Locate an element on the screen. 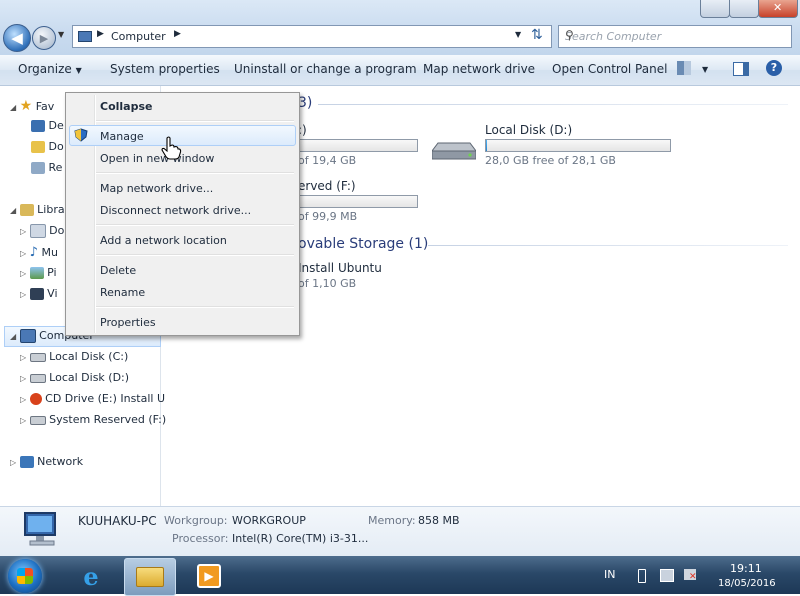  drive-c-free: of 19,4 GB is located at coordinates (327, 160).